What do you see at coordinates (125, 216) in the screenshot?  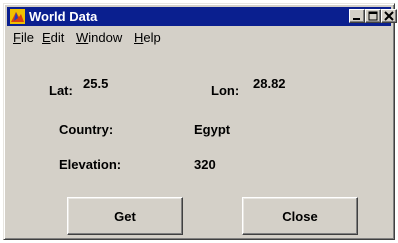 I see `get-button: Get` at bounding box center [125, 216].